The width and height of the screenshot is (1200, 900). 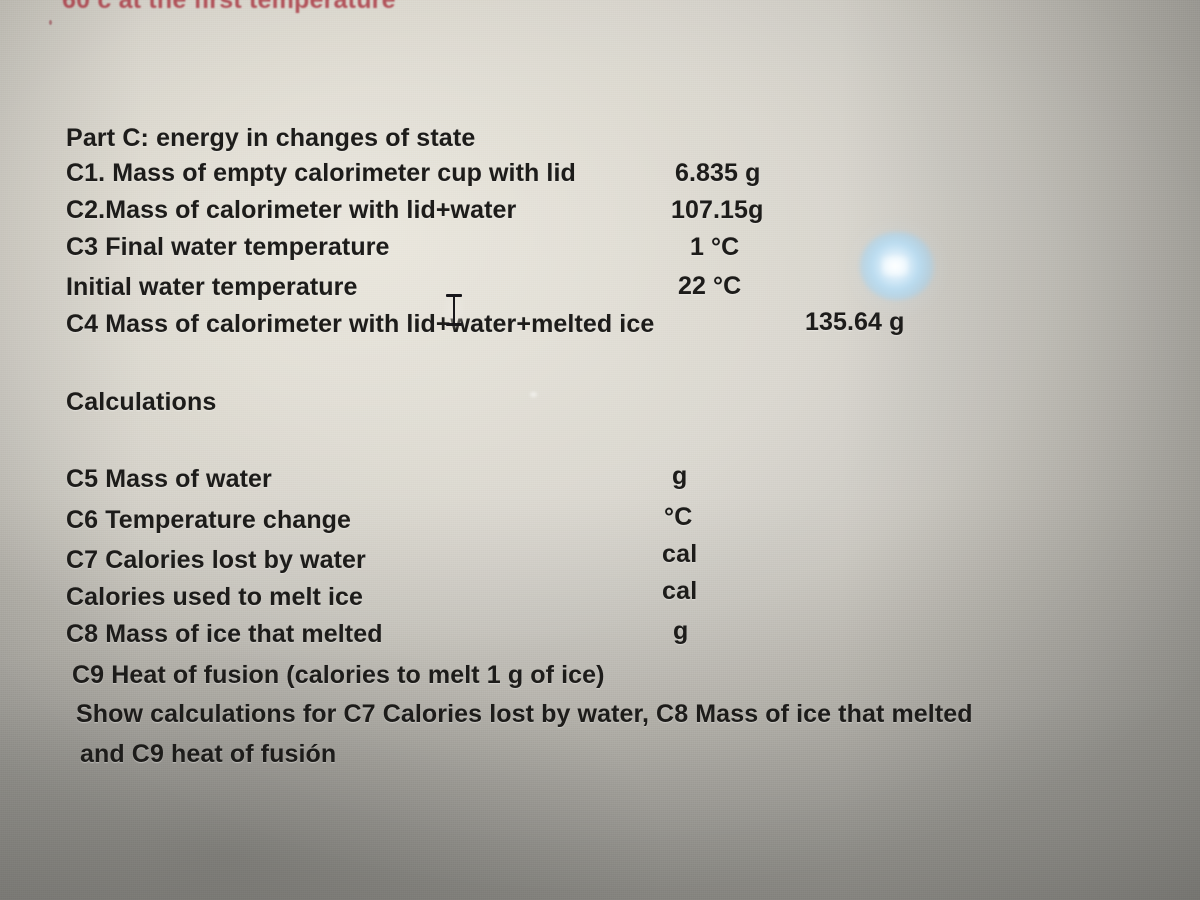 I want to click on row-unit-c5: g, so click(x=680, y=476).